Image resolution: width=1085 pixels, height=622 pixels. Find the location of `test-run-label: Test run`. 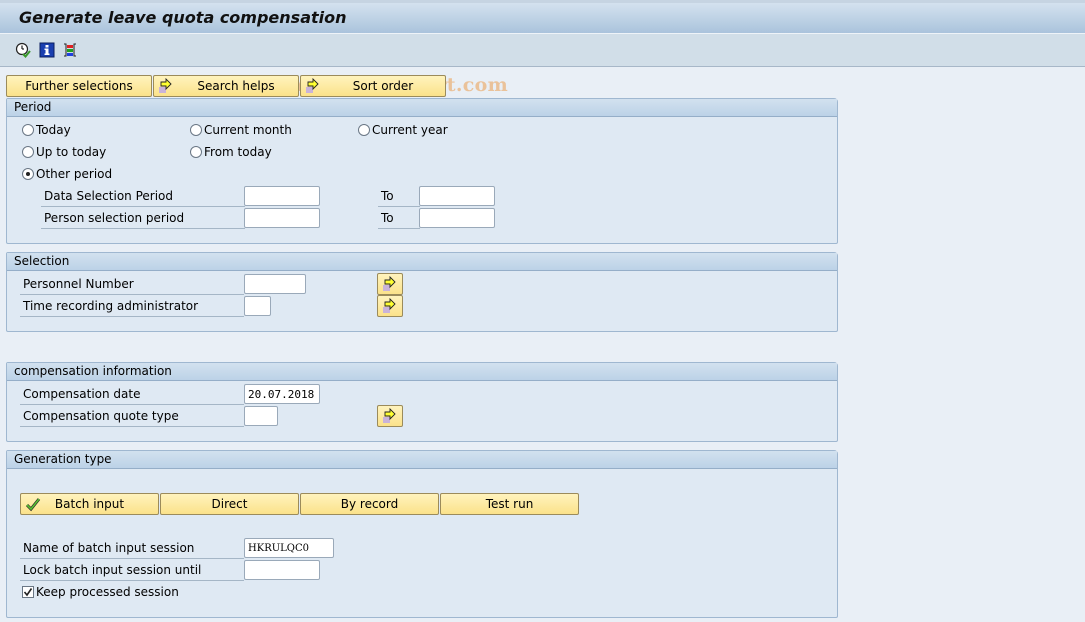

test-run-label: Test run is located at coordinates (509, 504).